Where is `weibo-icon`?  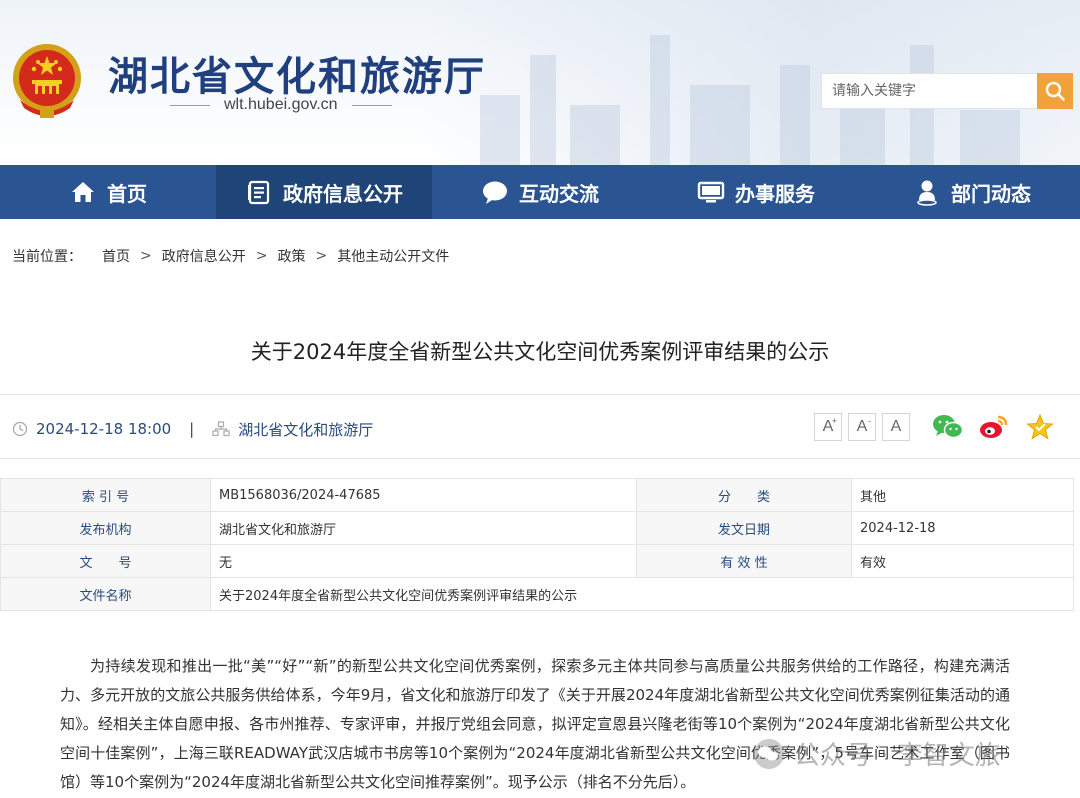 weibo-icon is located at coordinates (994, 426).